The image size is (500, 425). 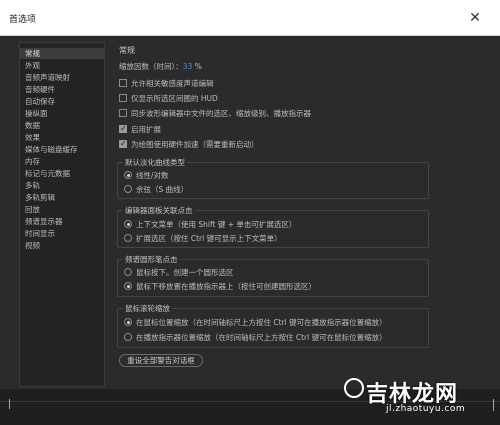 What do you see at coordinates (426, 409) in the screenshot?
I see `watermark-url: jl.zhaotuyu.com` at bounding box center [426, 409].